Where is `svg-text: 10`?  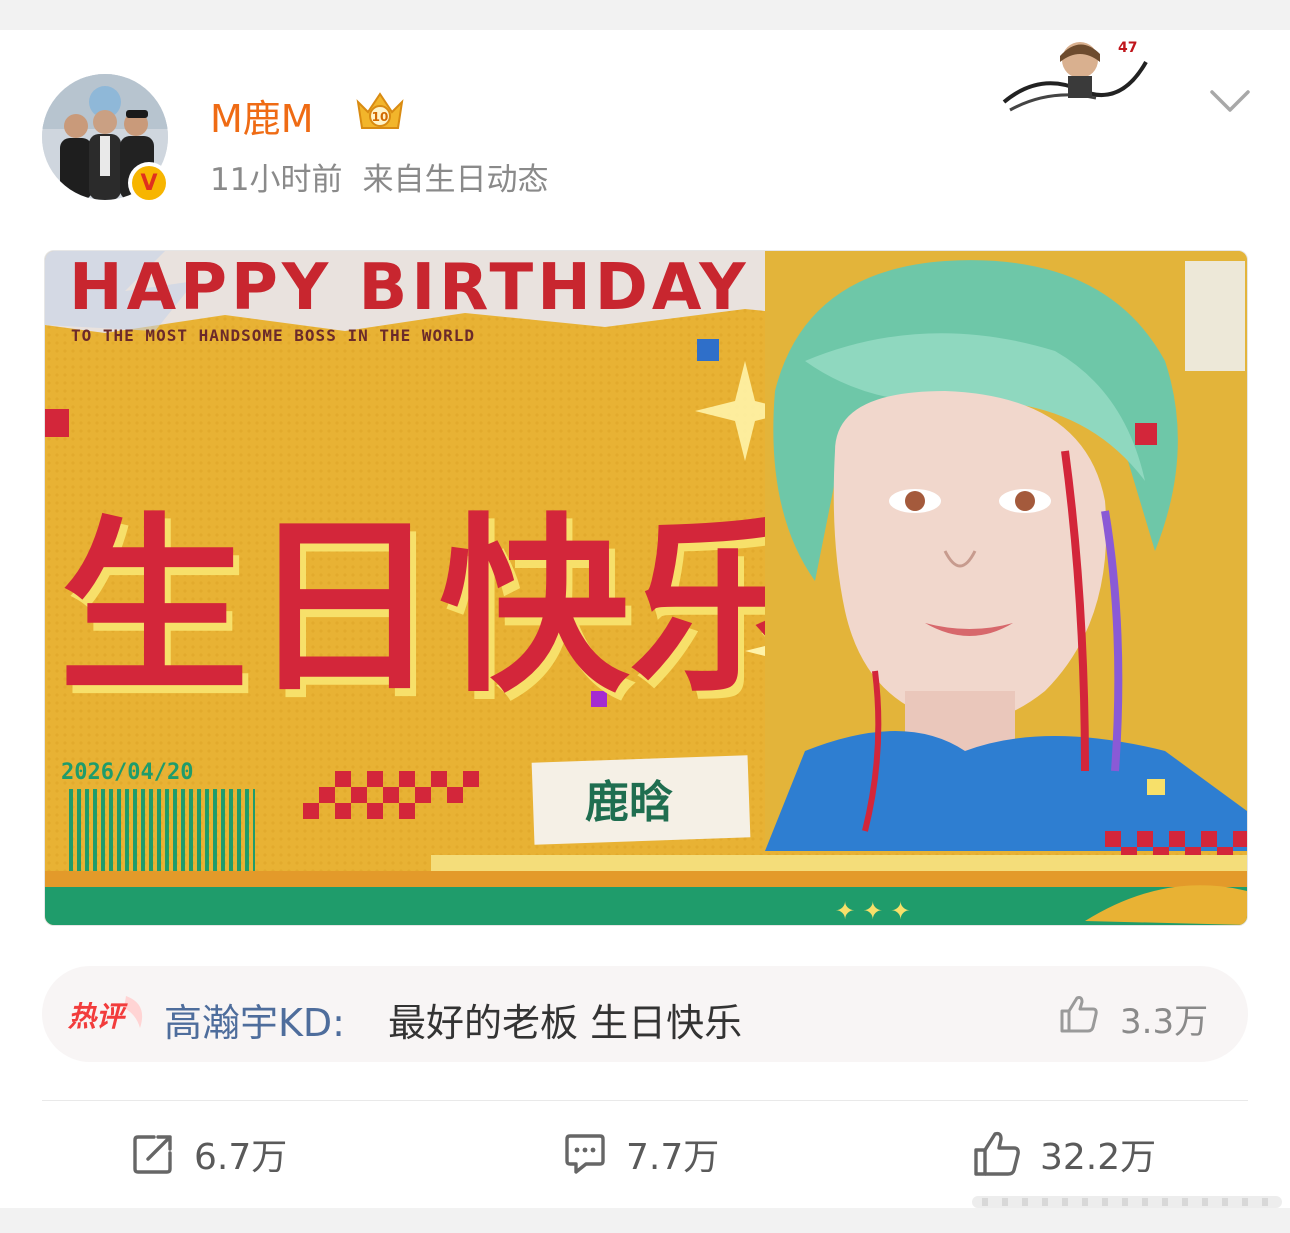 svg-text: 10 is located at coordinates (380, 117).